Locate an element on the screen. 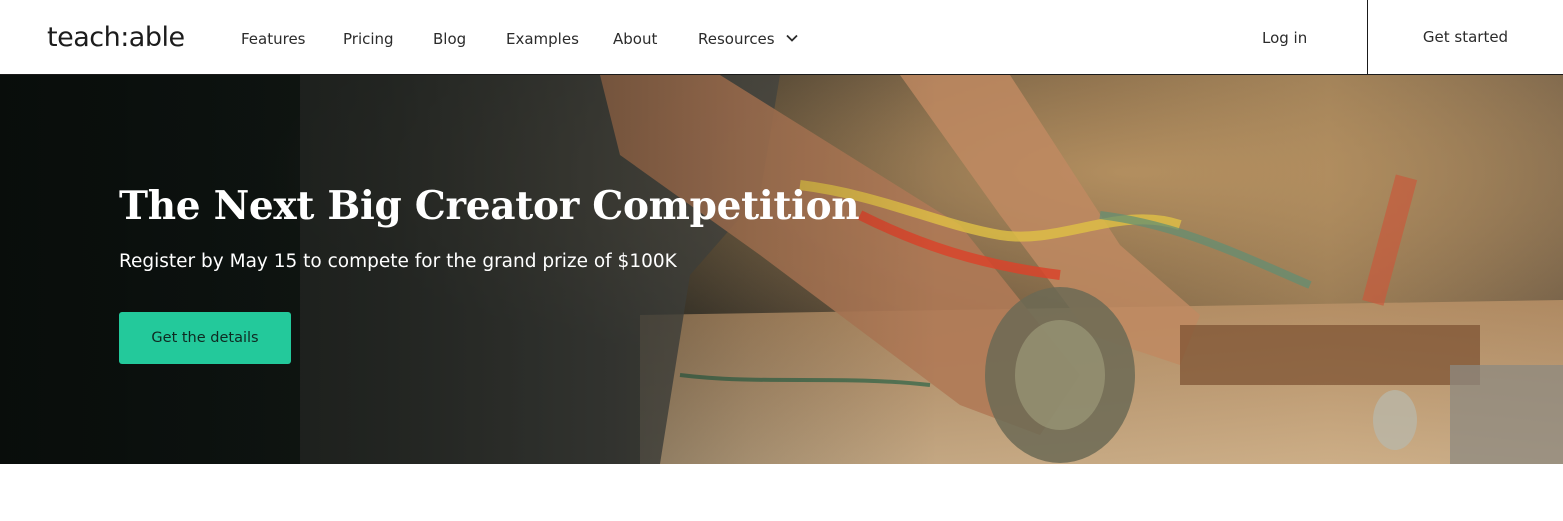 The image size is (1563, 521). nav-about: About is located at coordinates (635, 39).